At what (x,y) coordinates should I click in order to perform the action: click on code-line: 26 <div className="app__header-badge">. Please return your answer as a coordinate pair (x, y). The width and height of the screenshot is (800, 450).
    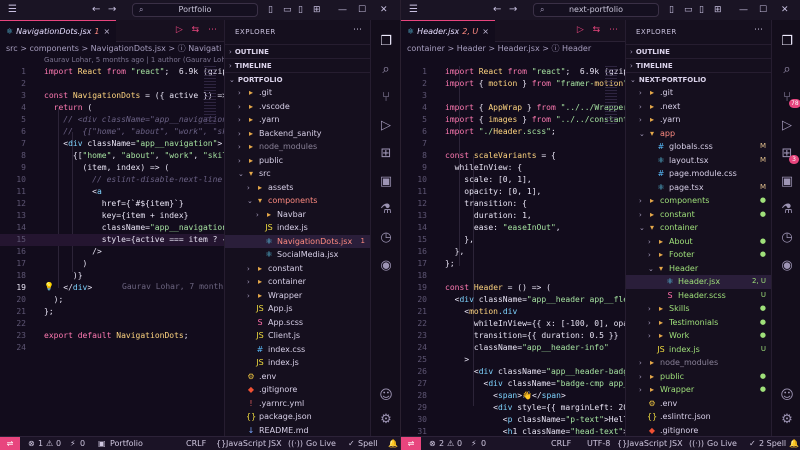
    Looking at the image, I should click on (513, 372).